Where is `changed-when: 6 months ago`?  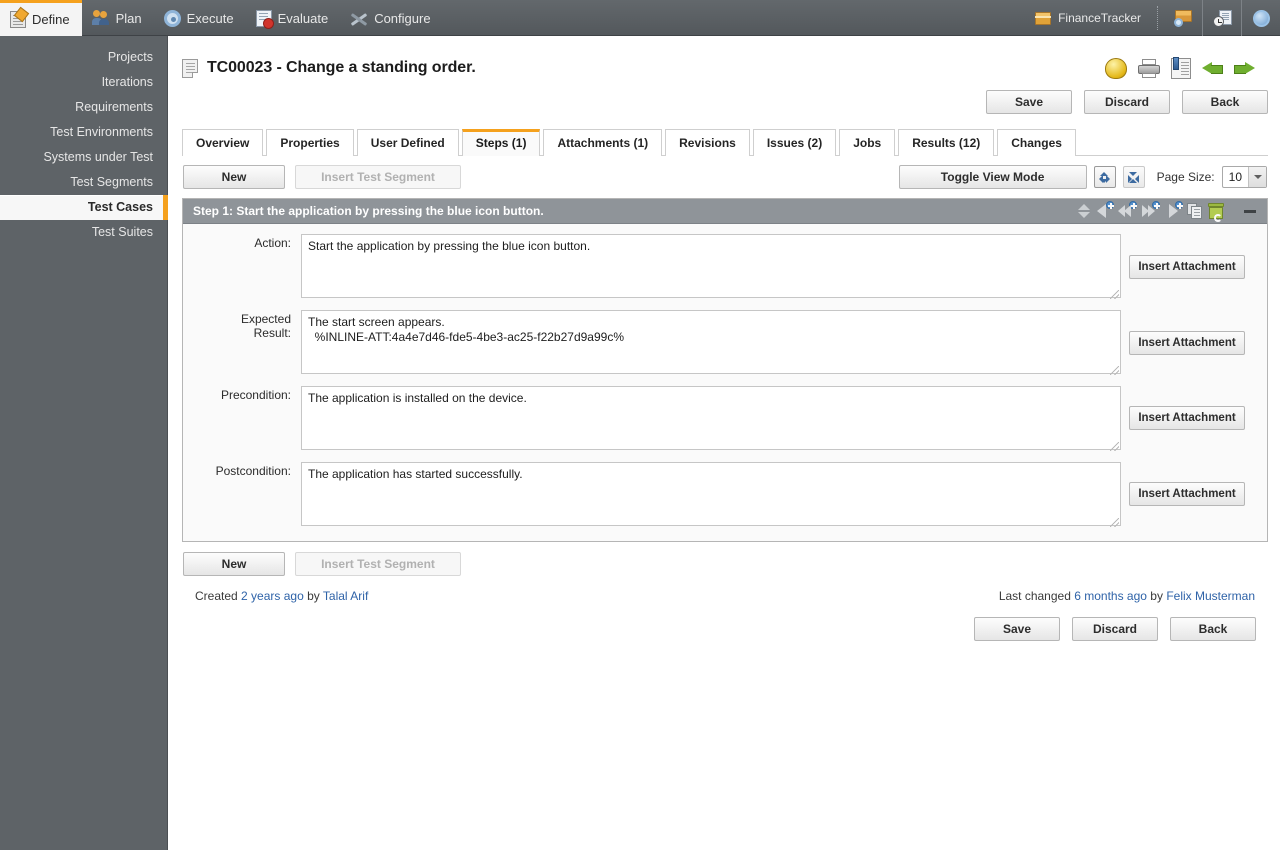 changed-when: 6 months ago is located at coordinates (1110, 596).